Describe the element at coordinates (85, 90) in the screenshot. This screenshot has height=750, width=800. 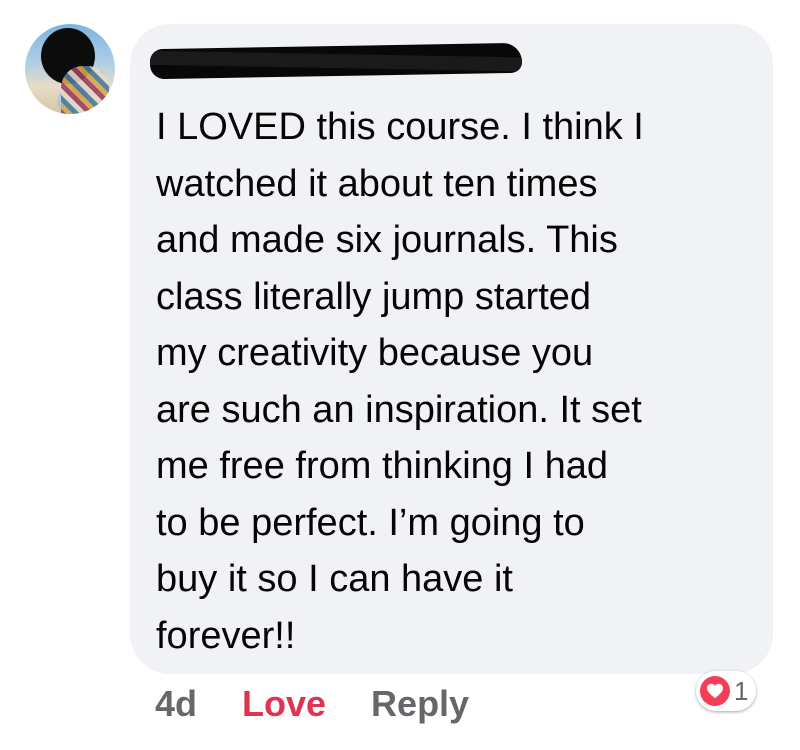
I see `avatar-clothing` at that location.